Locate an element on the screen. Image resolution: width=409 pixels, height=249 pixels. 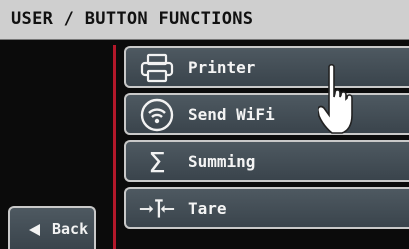
back-label: Back is located at coordinates (70, 229).